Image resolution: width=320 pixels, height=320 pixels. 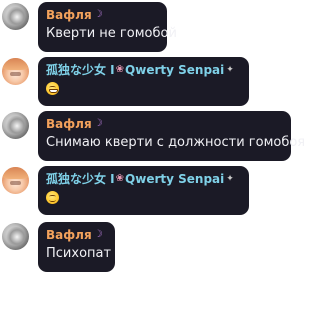 What do you see at coordinates (79, 253) in the screenshot?
I see `message-text: Психопат` at bounding box center [79, 253].